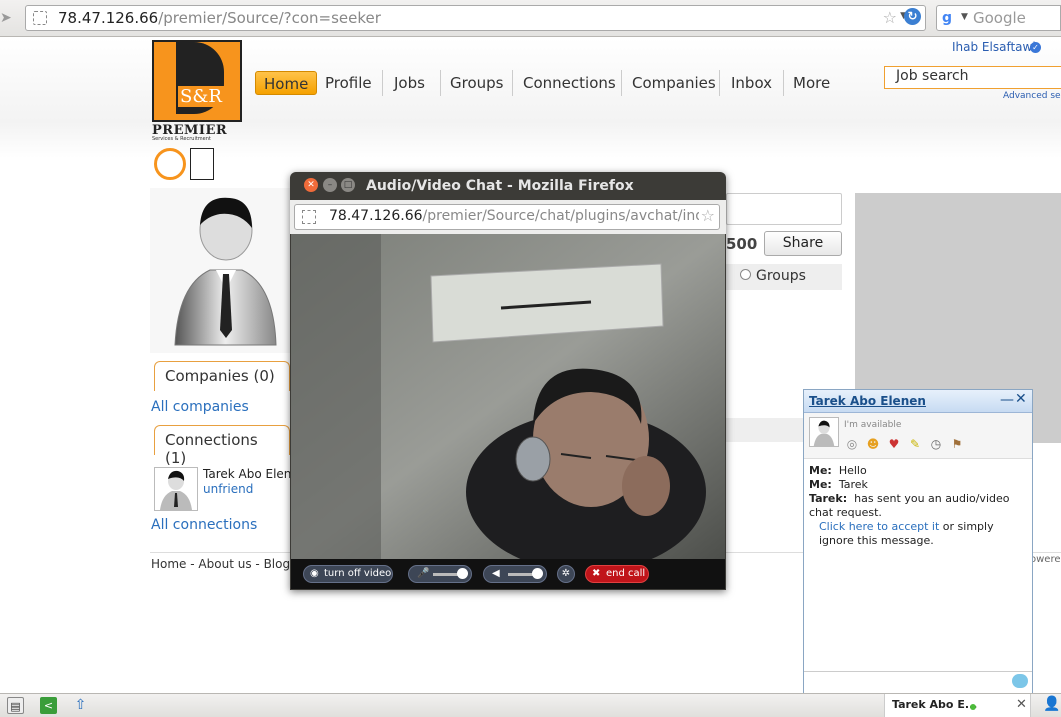 This screenshot has width=1061, height=717. Describe the element at coordinates (950, 18) in the screenshot. I see `google-icon: g` at that location.